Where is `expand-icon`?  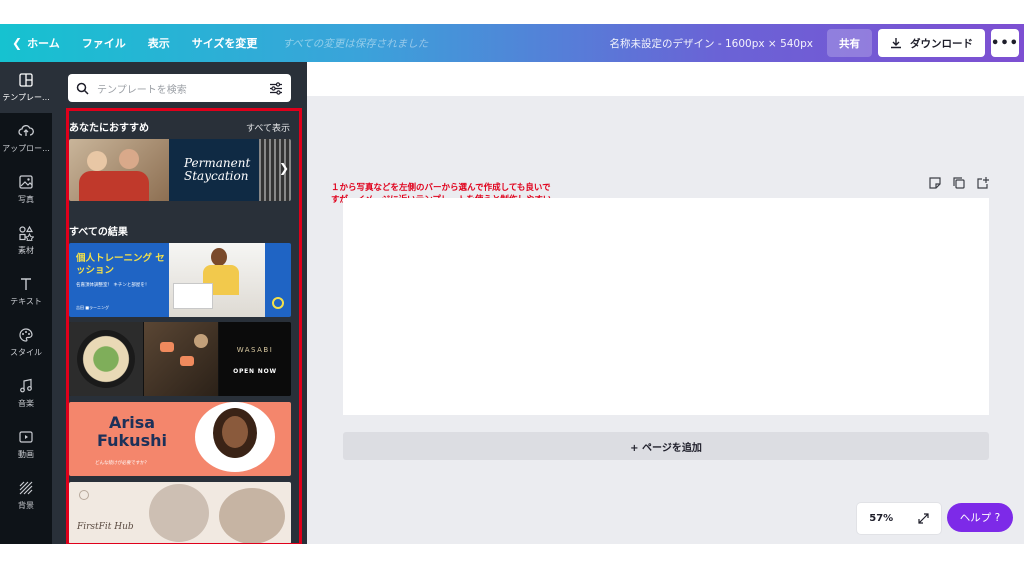 expand-icon is located at coordinates (923, 518).